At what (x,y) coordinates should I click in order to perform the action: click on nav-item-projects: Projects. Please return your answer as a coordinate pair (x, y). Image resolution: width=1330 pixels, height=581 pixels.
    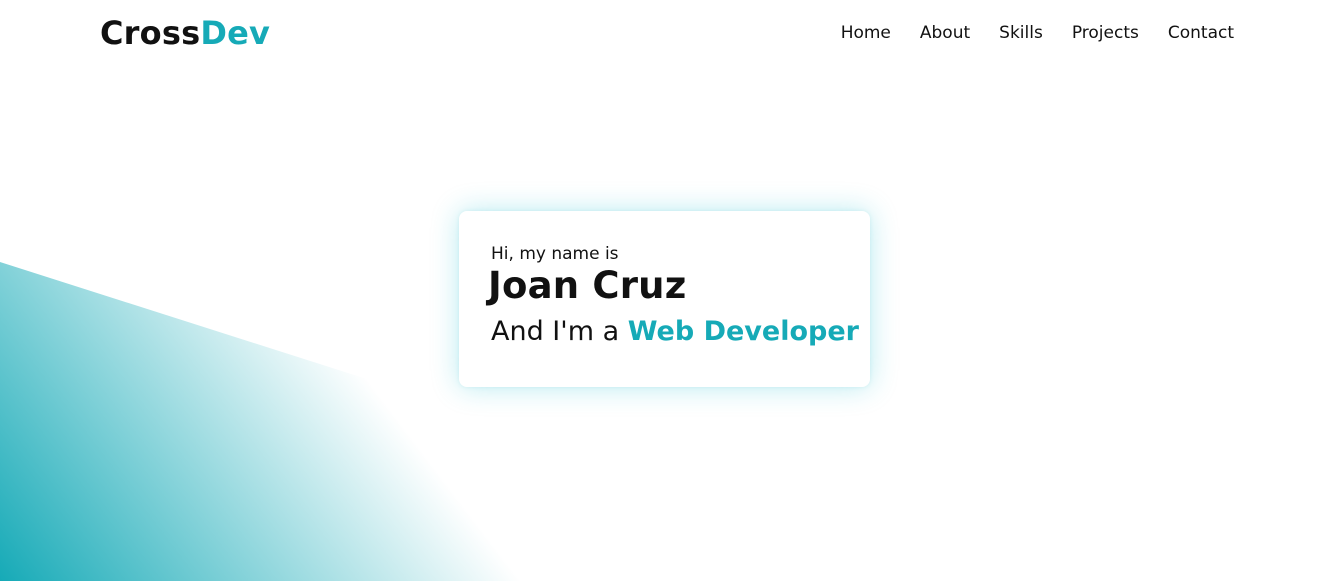
    Looking at the image, I should click on (1105, 33).